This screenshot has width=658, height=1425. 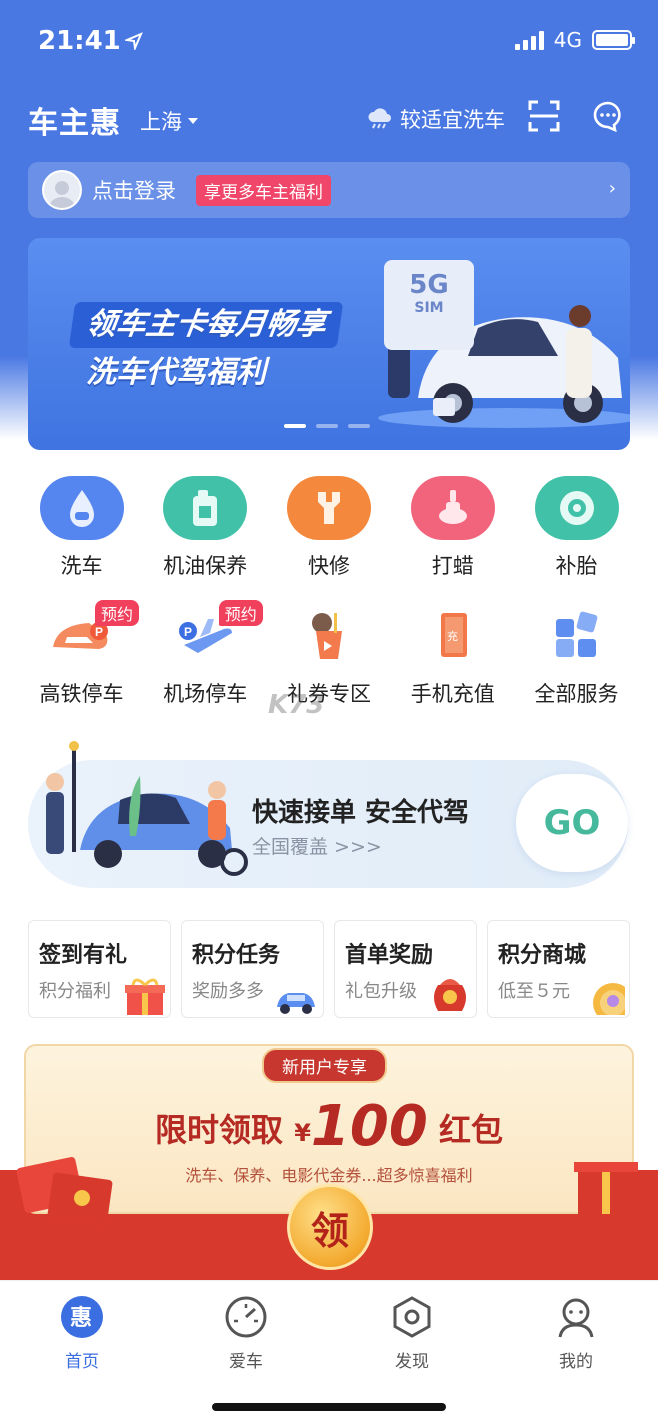 I want to click on tab-my-car: 爱车, so click(x=246, y=1333).